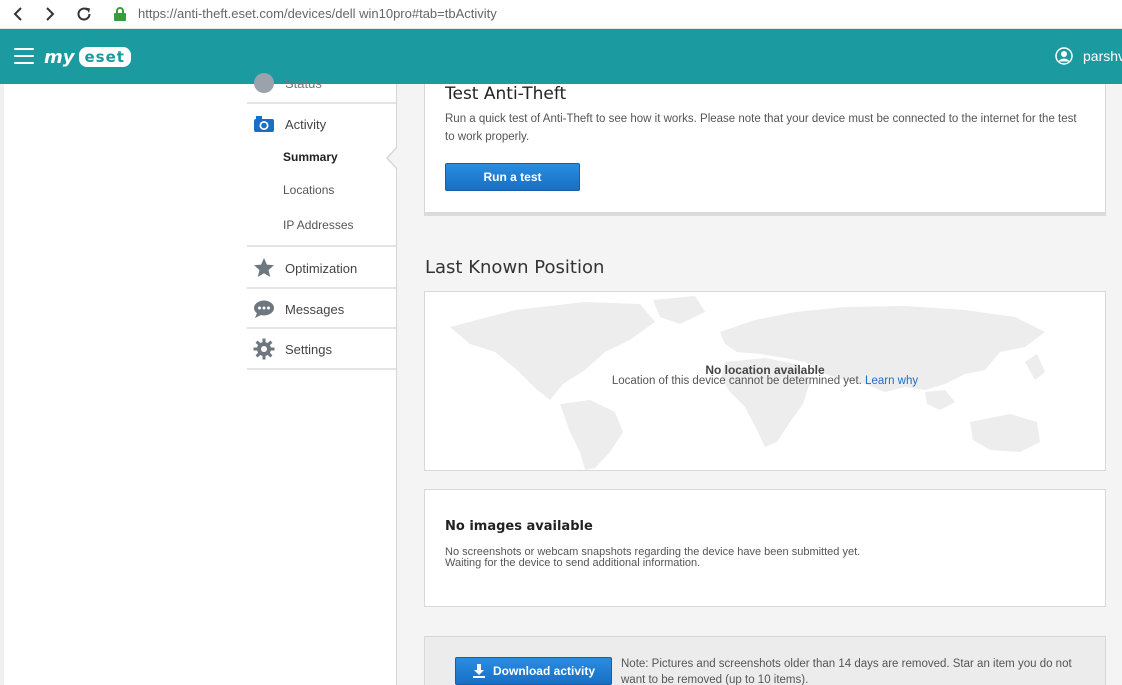 This screenshot has height=685, width=1122. I want to click on sidebar-item-activity: Activity, so click(321, 124).